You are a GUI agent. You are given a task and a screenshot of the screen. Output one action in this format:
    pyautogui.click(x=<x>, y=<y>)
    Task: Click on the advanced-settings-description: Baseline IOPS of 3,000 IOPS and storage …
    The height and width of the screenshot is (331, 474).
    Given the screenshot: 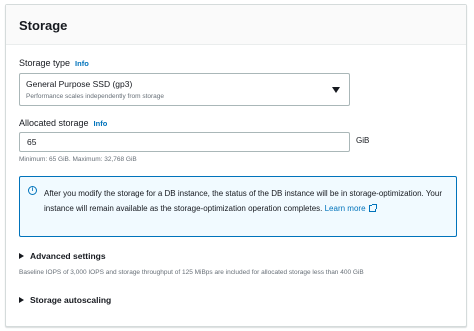 What is the action you would take?
    pyautogui.click(x=191, y=272)
    